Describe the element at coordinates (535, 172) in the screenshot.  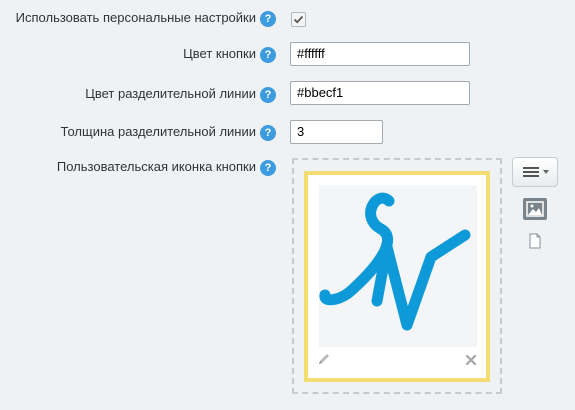
I see `hamburger-menu-icon` at that location.